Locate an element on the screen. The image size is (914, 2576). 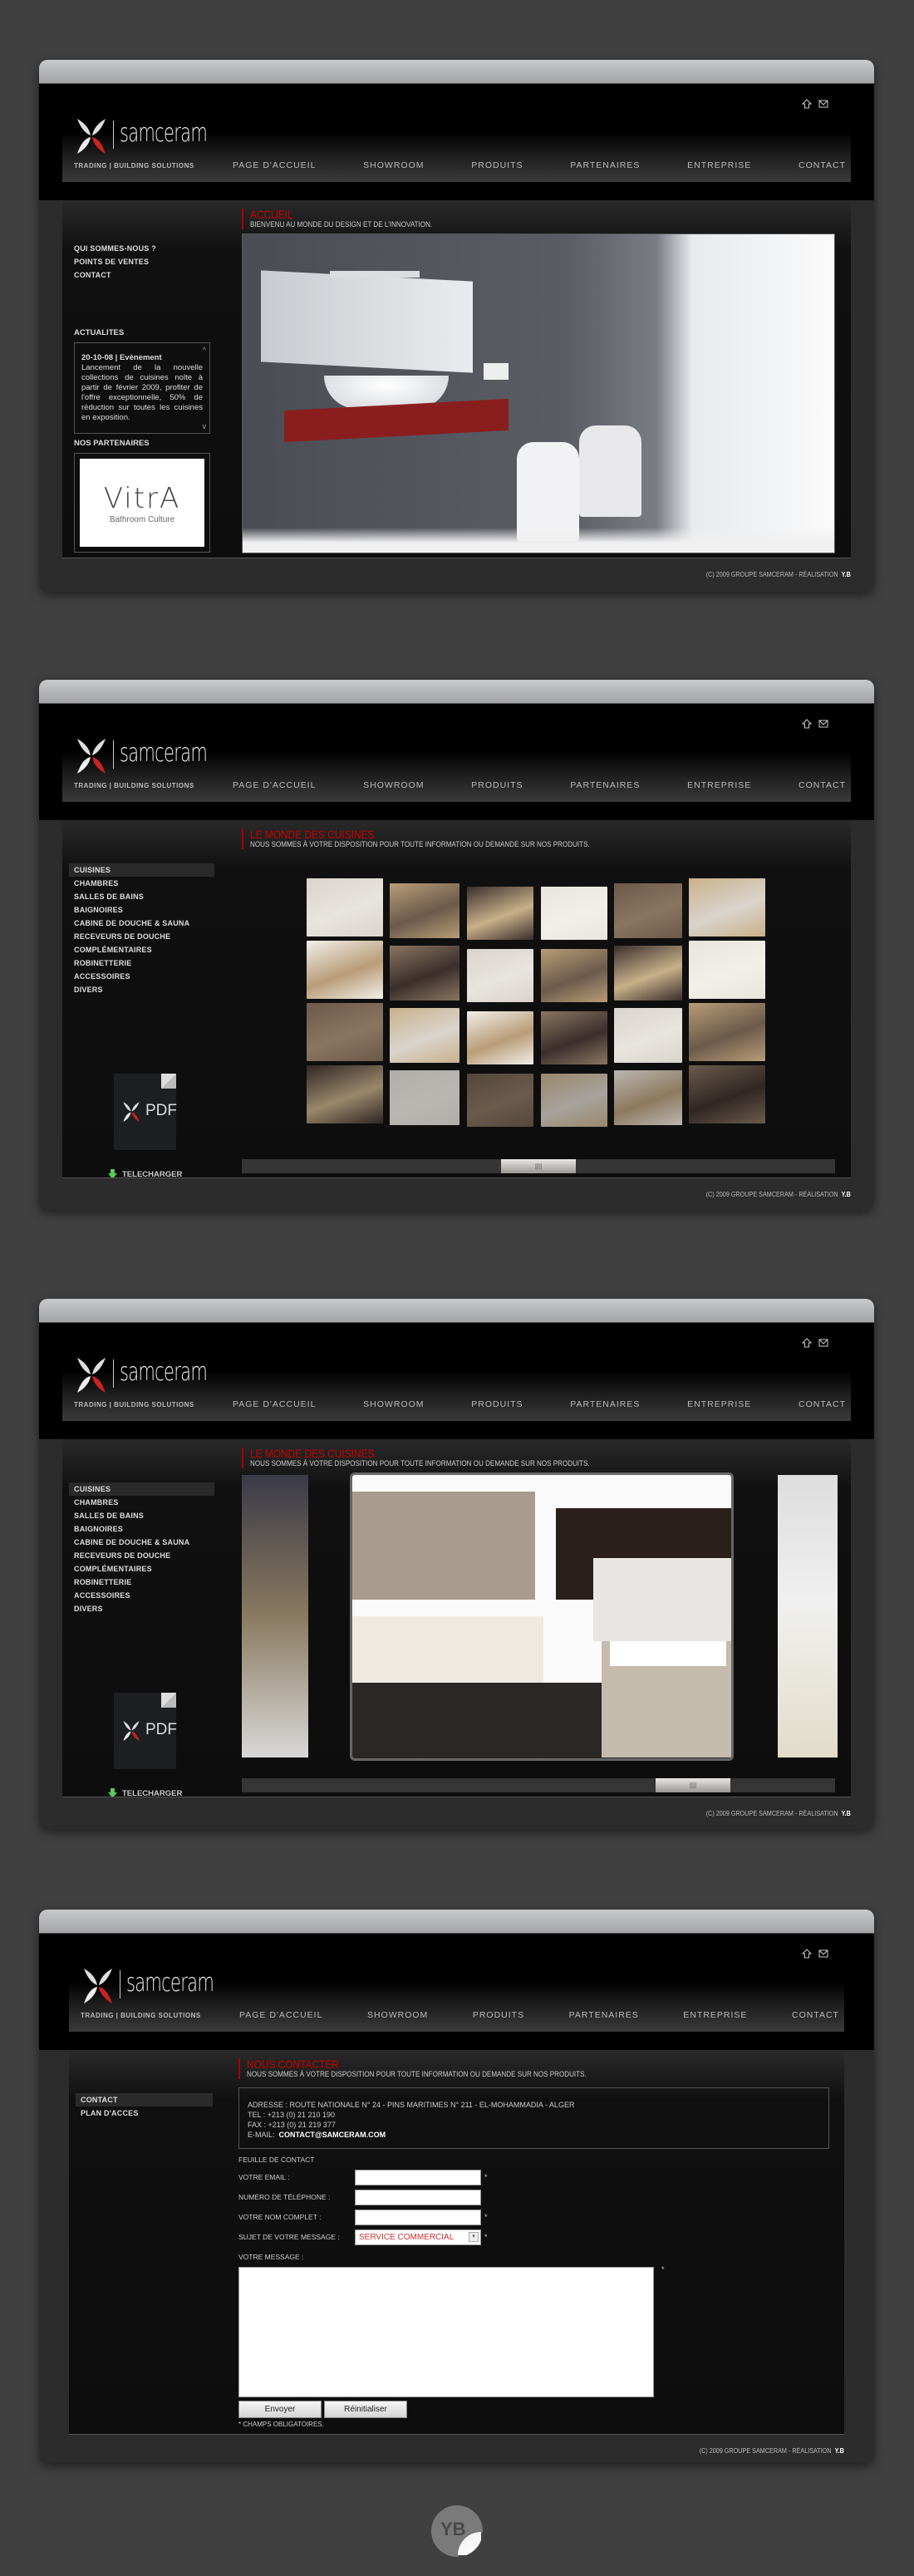
gallery-prev-image is located at coordinates (275, 1616).